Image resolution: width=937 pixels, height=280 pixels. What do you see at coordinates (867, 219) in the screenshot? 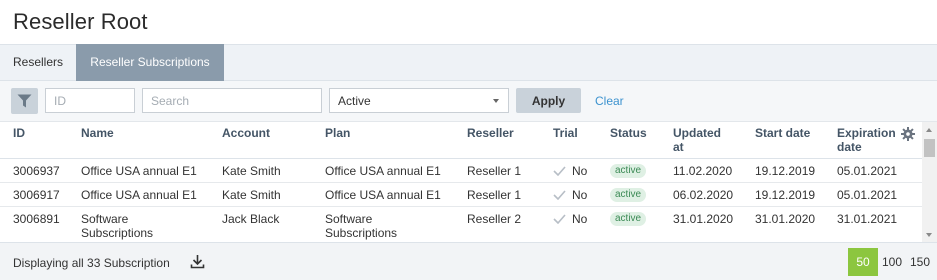
I see `cell-expiration-date: 31.01.2021` at bounding box center [867, 219].